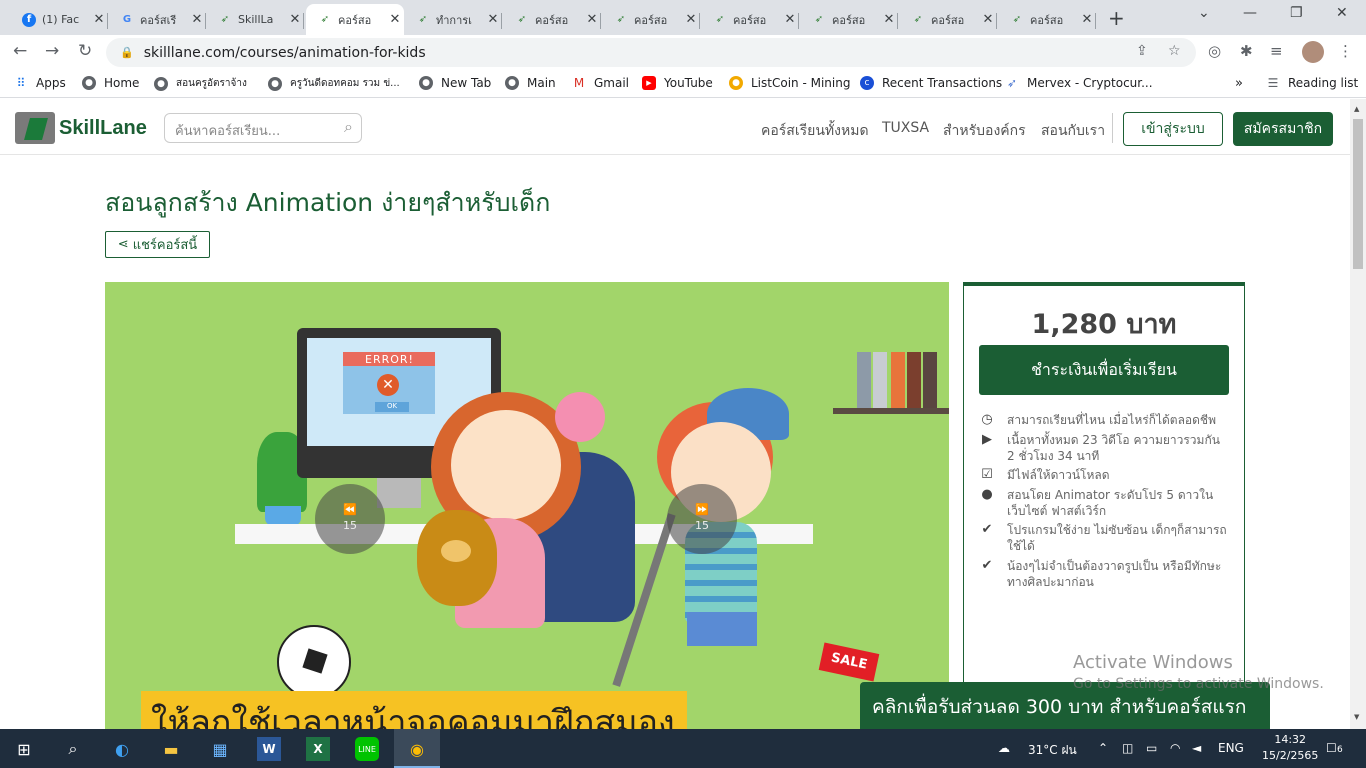 The image size is (1366, 768). What do you see at coordinates (417, 749) in the screenshot?
I see `chrome-icon: ◉` at bounding box center [417, 749].